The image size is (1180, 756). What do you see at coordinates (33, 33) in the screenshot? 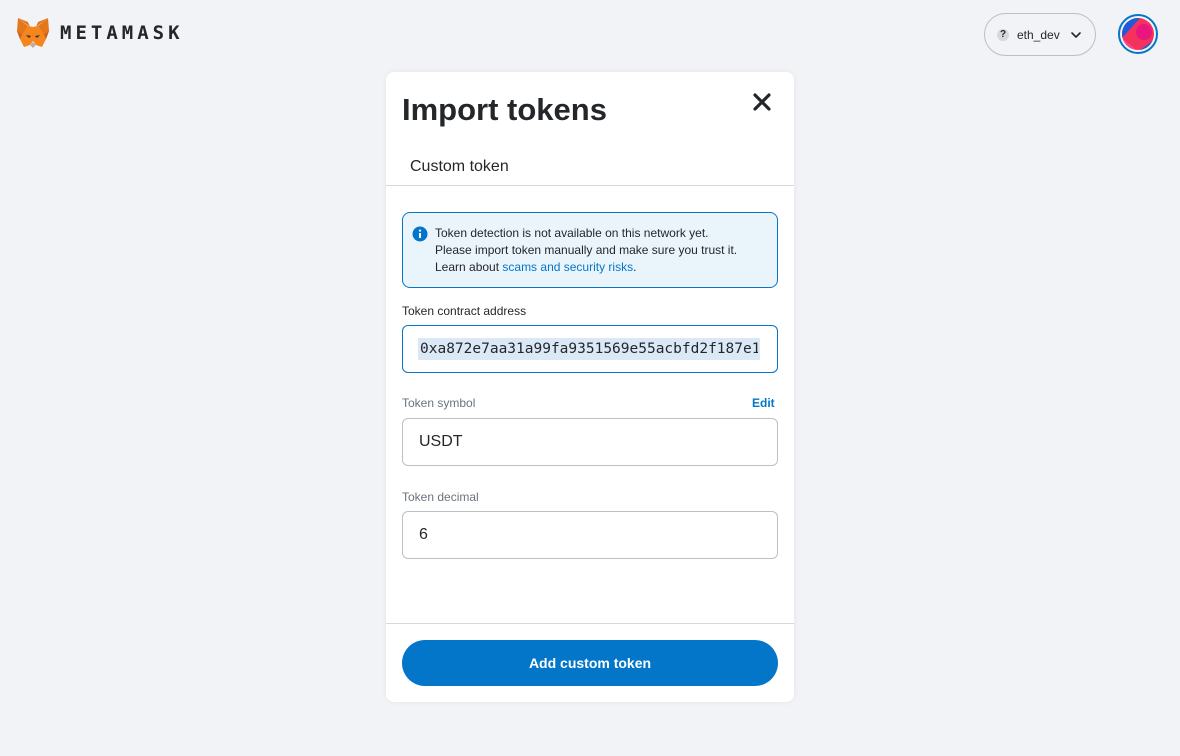
I see `metamask-fox-icon` at bounding box center [33, 33].